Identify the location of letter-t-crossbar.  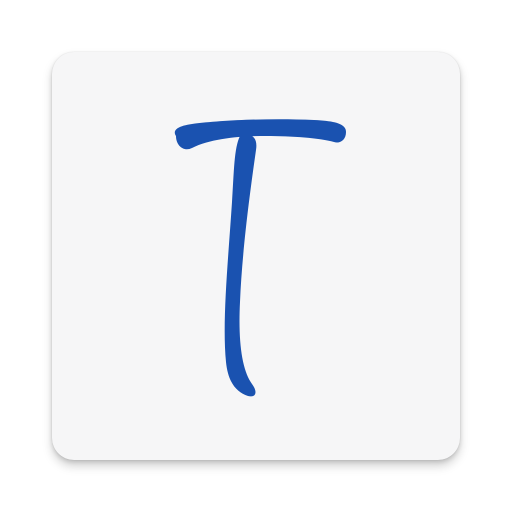
(260, 134).